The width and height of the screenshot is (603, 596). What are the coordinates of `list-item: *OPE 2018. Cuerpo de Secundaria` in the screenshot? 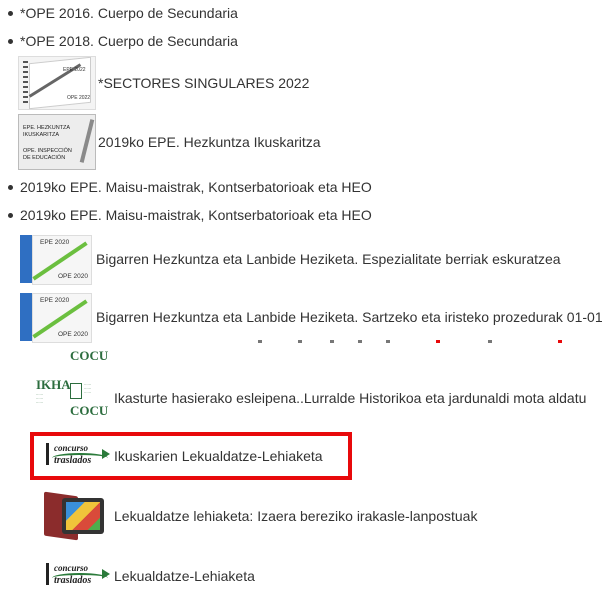 It's located at (123, 41).